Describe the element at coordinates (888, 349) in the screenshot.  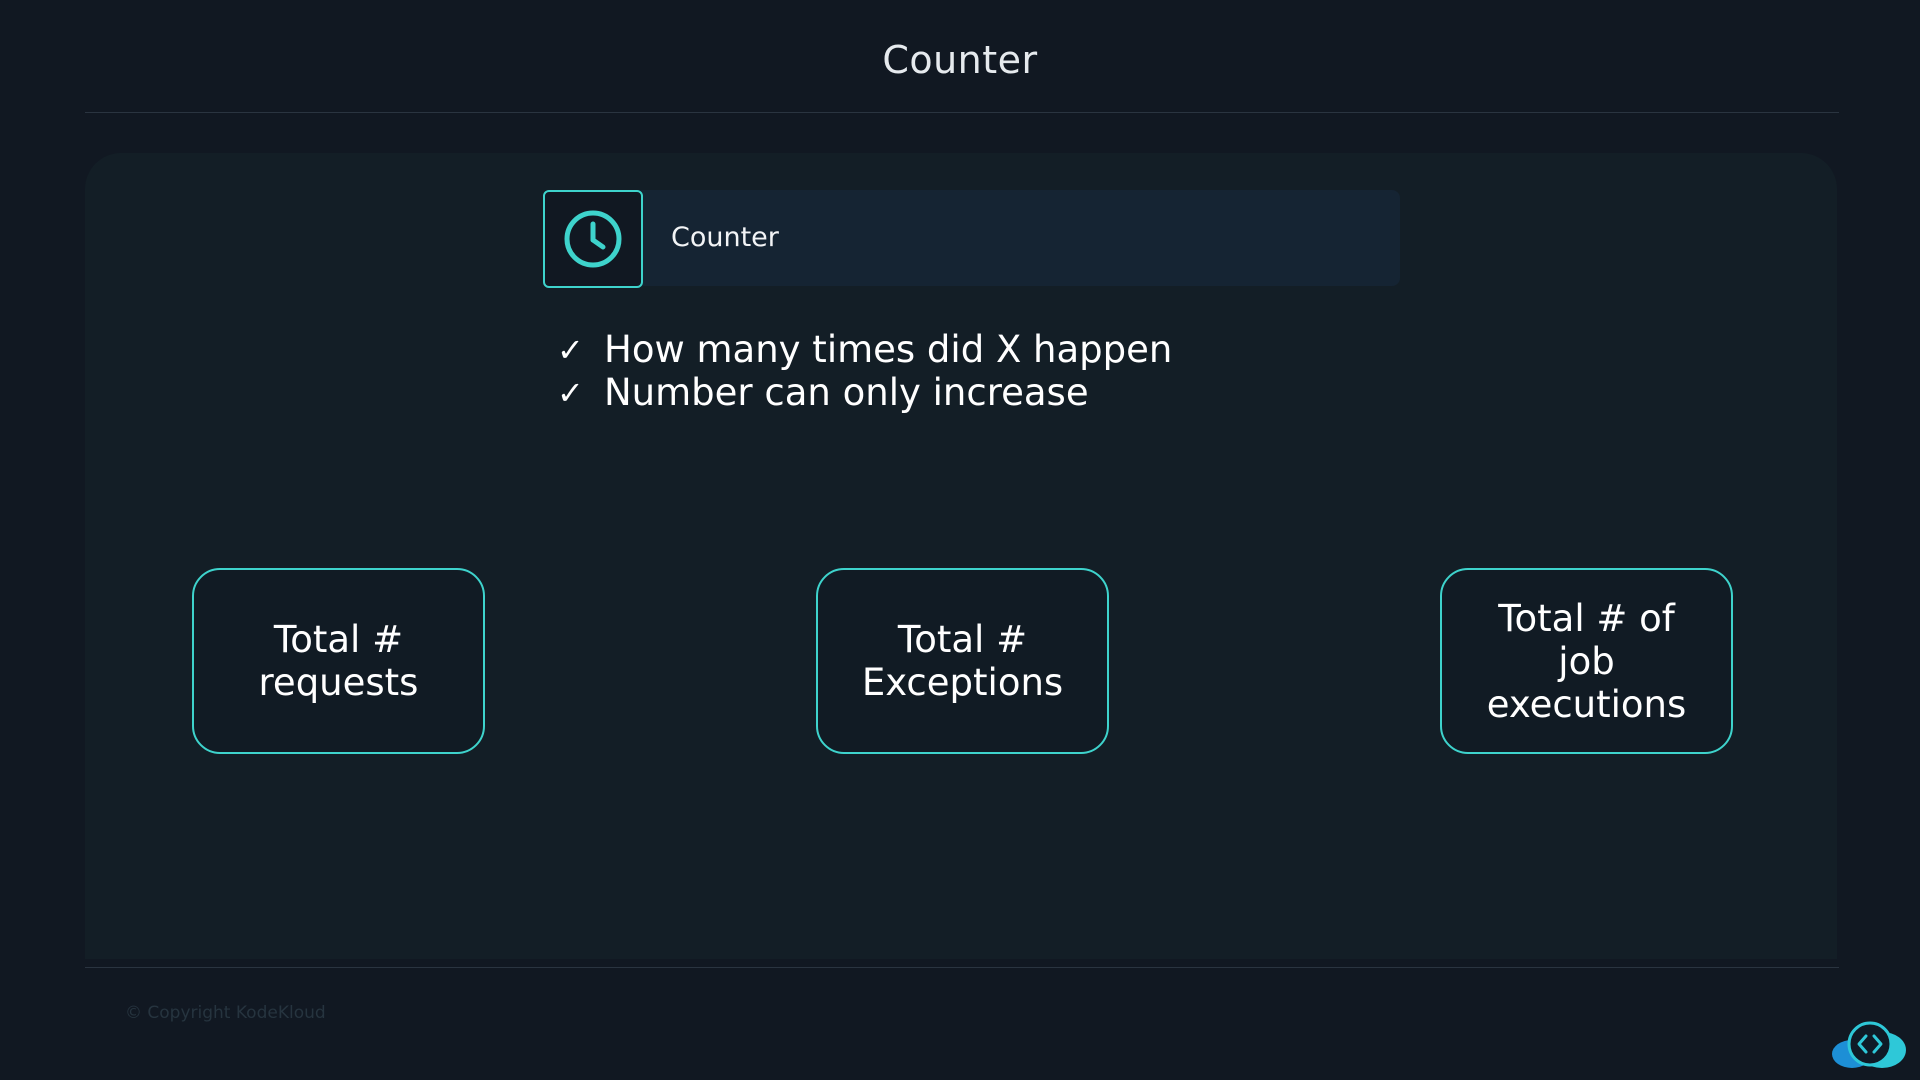
I see `bullet-text: How many times did X happen` at that location.